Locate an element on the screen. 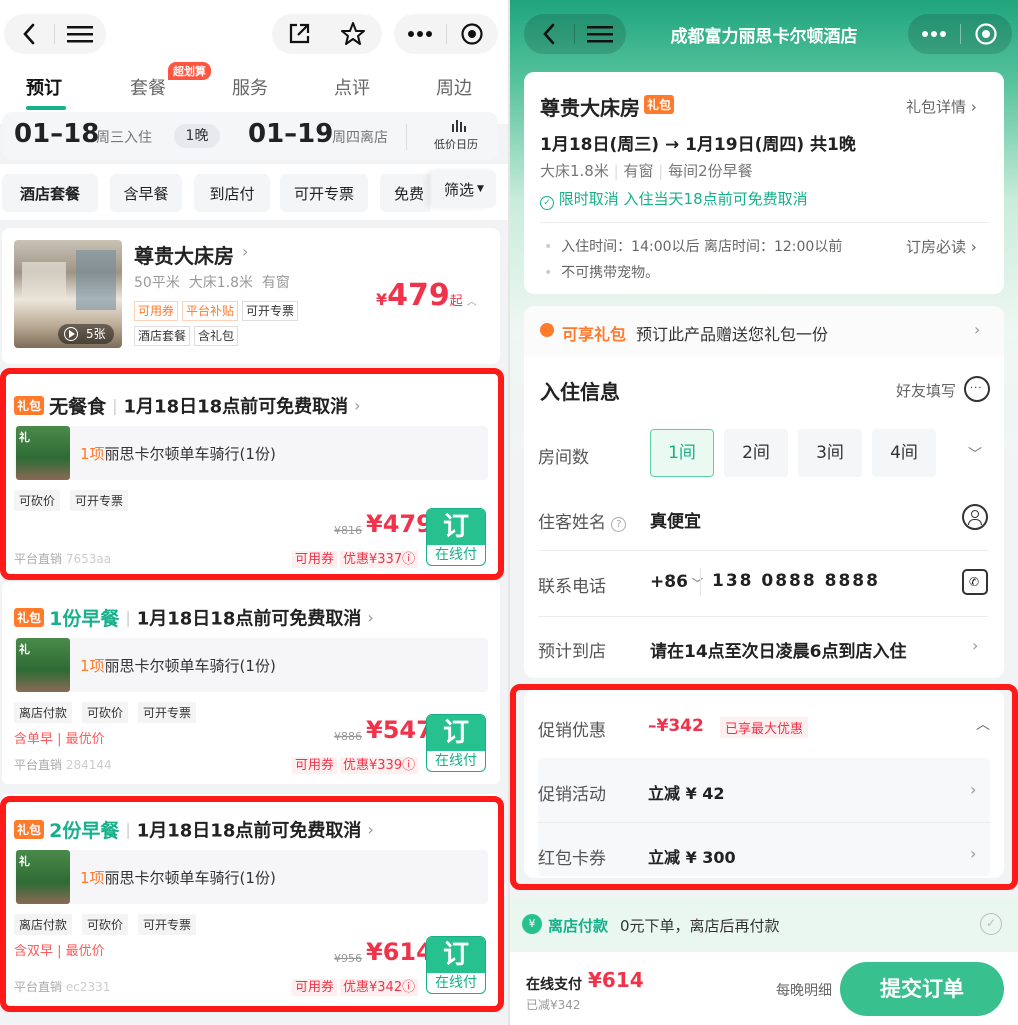 The image size is (1018, 1025). saved-amount: 已减¥342 is located at coordinates (553, 1005).